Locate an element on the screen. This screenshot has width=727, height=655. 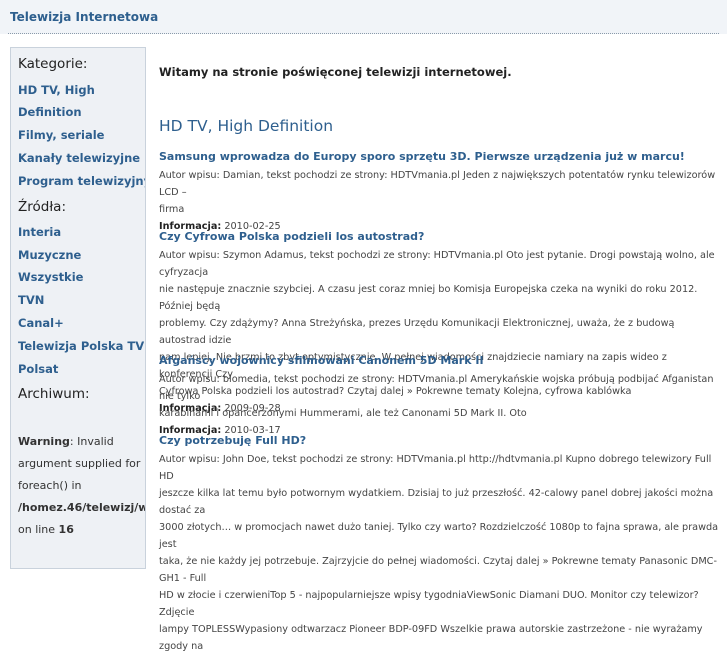
header-divider is located at coordinates (363, 33).